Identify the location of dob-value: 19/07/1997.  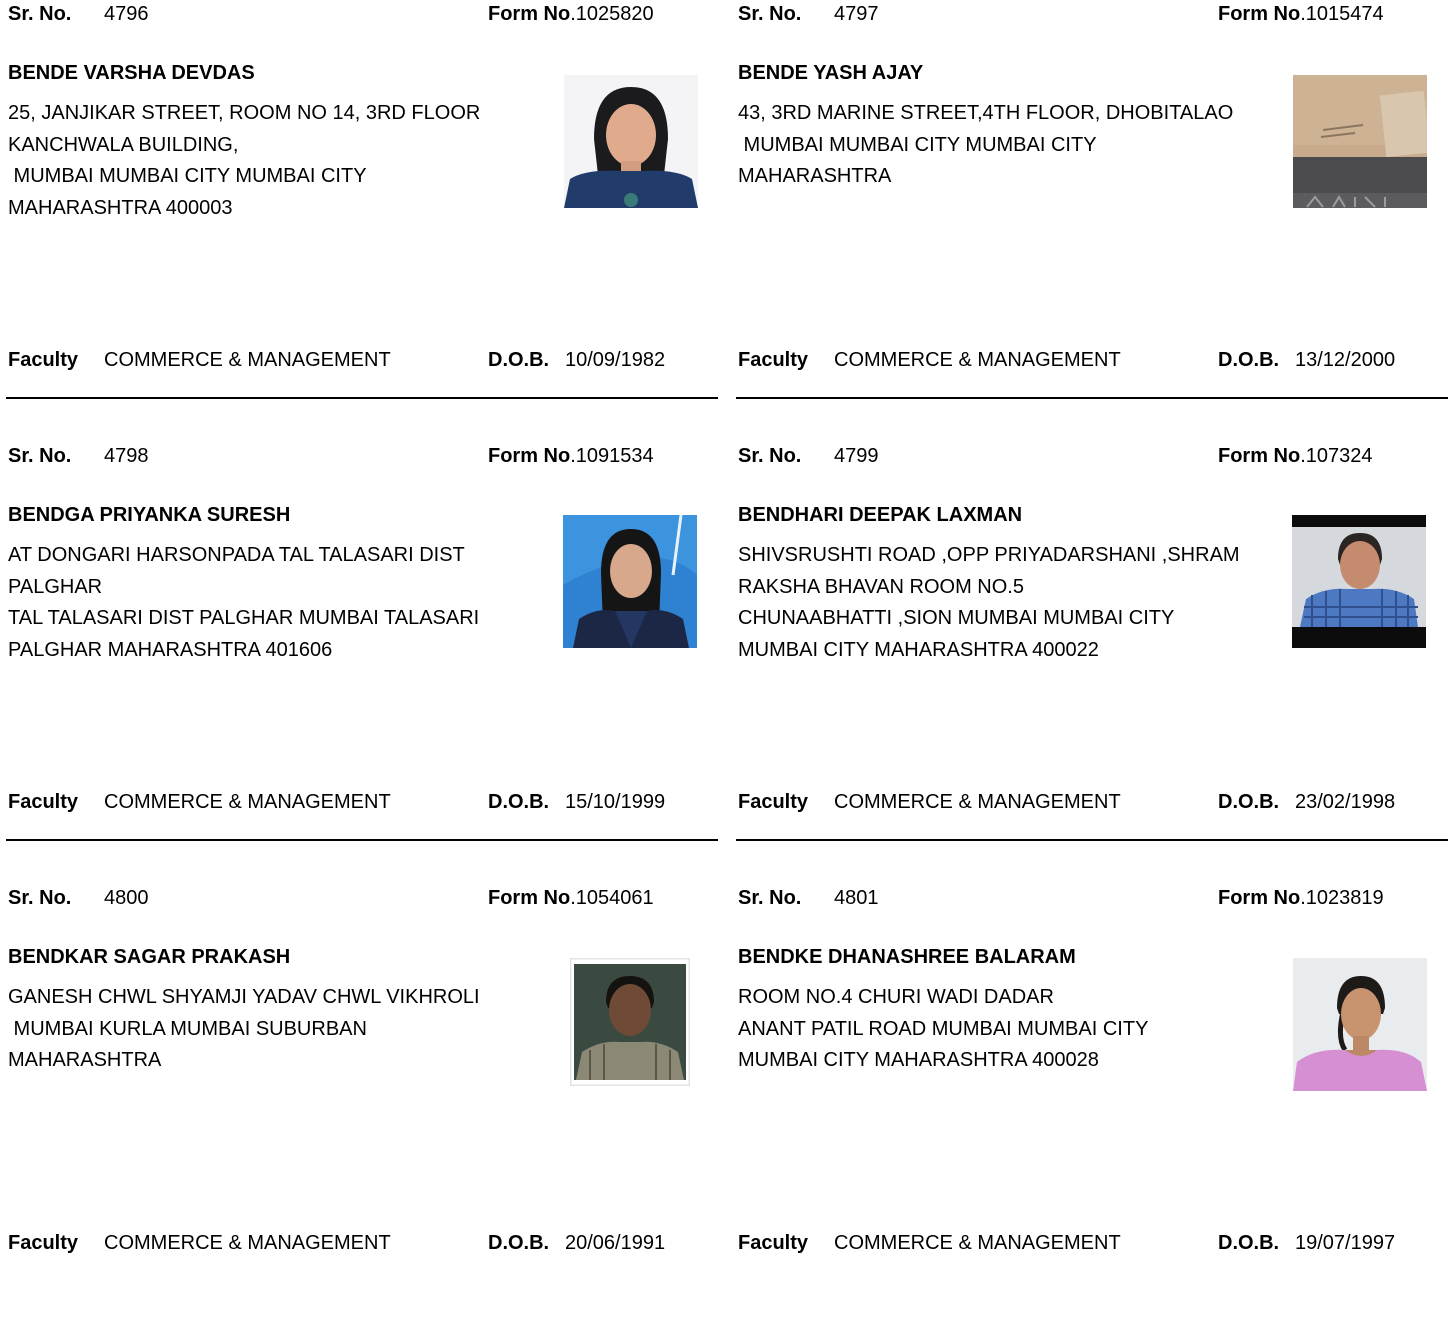
(1345, 1243).